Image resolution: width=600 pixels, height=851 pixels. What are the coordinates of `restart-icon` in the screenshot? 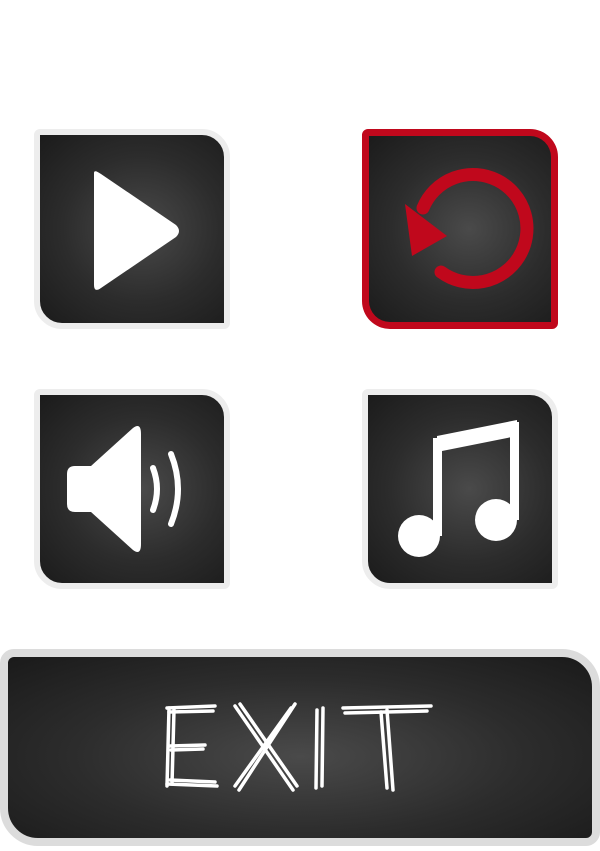 It's located at (469, 228).